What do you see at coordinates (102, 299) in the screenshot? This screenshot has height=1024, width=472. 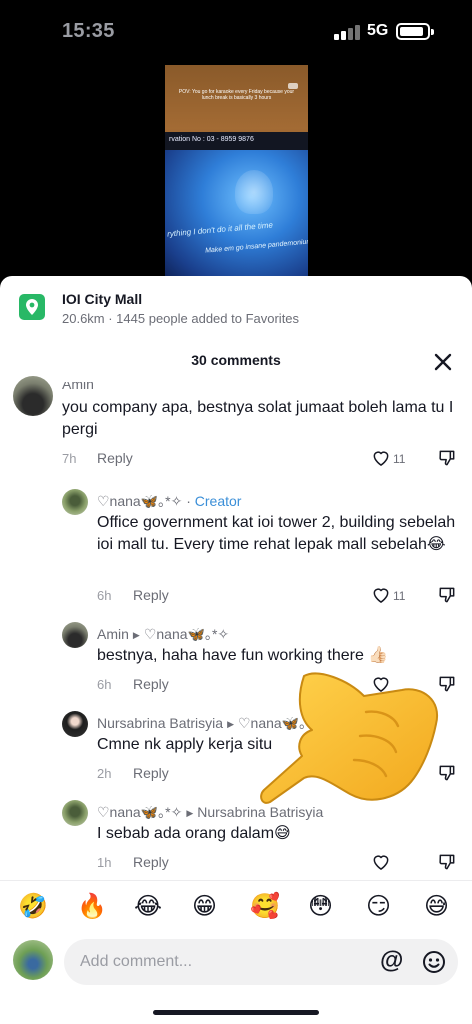 I see `place-name: IOI City Mall` at bounding box center [102, 299].